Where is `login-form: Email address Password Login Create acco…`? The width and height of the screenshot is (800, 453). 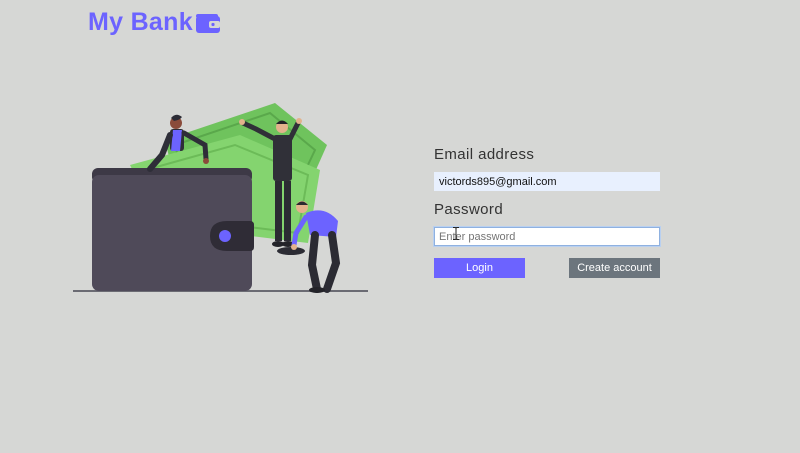
login-form: Email address Password Login Create acco… is located at coordinates (547, 212).